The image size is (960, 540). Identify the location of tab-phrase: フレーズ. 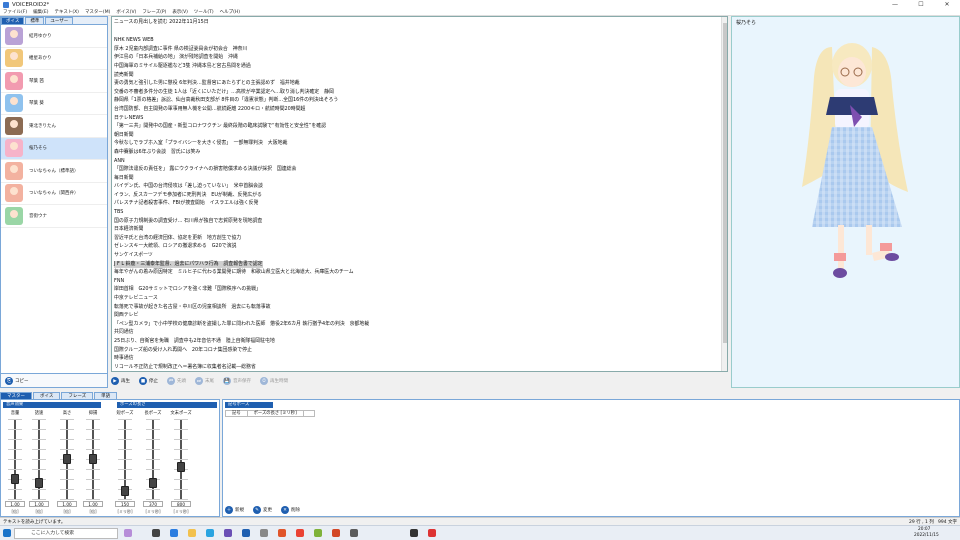
(77, 395).